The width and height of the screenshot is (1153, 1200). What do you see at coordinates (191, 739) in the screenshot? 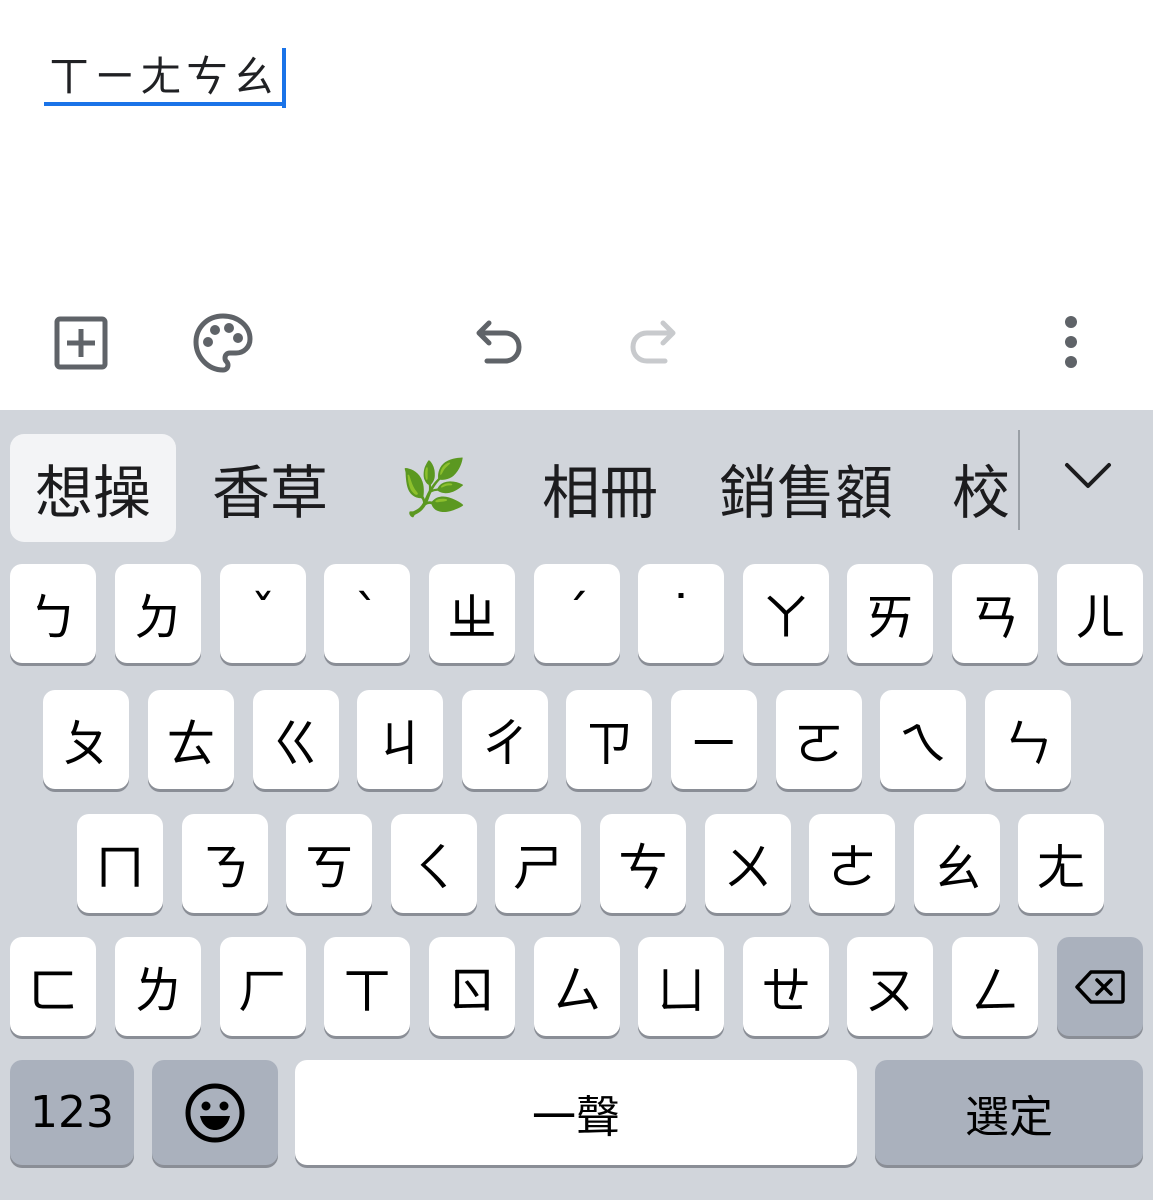
I see `key: ㄊ` at bounding box center [191, 739].